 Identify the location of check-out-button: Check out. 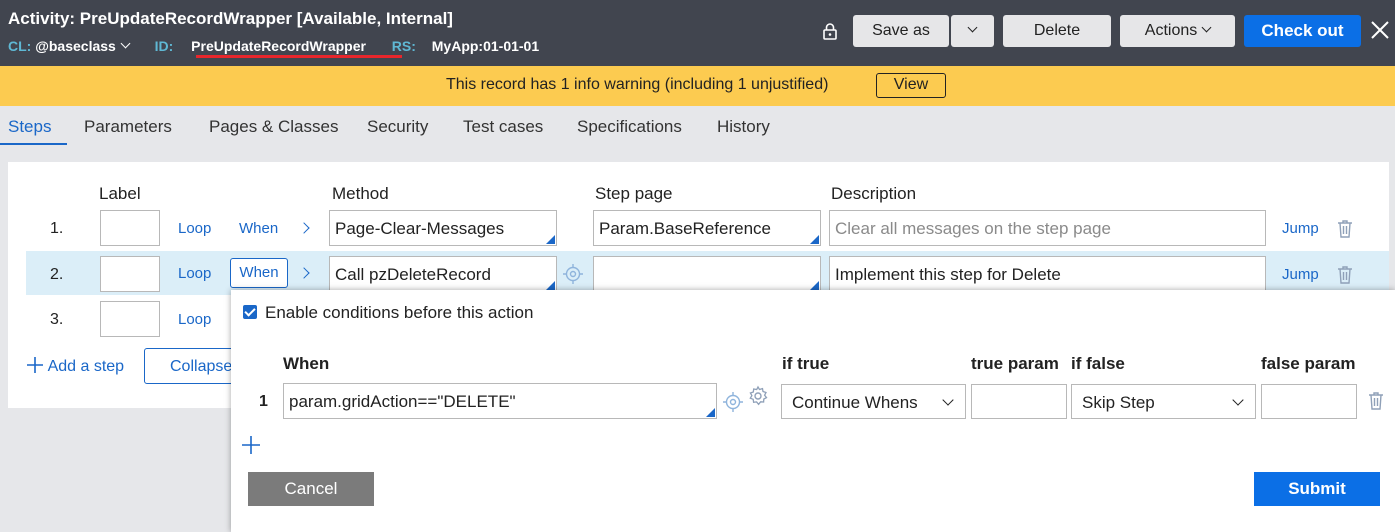
(1302, 31).